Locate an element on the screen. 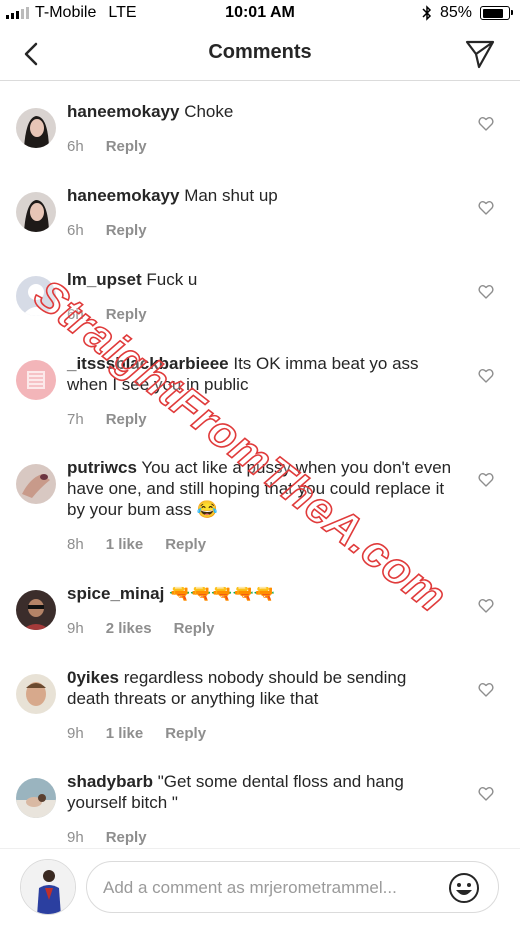 The width and height of the screenshot is (520, 925). header: Comments is located at coordinates (260, 54).